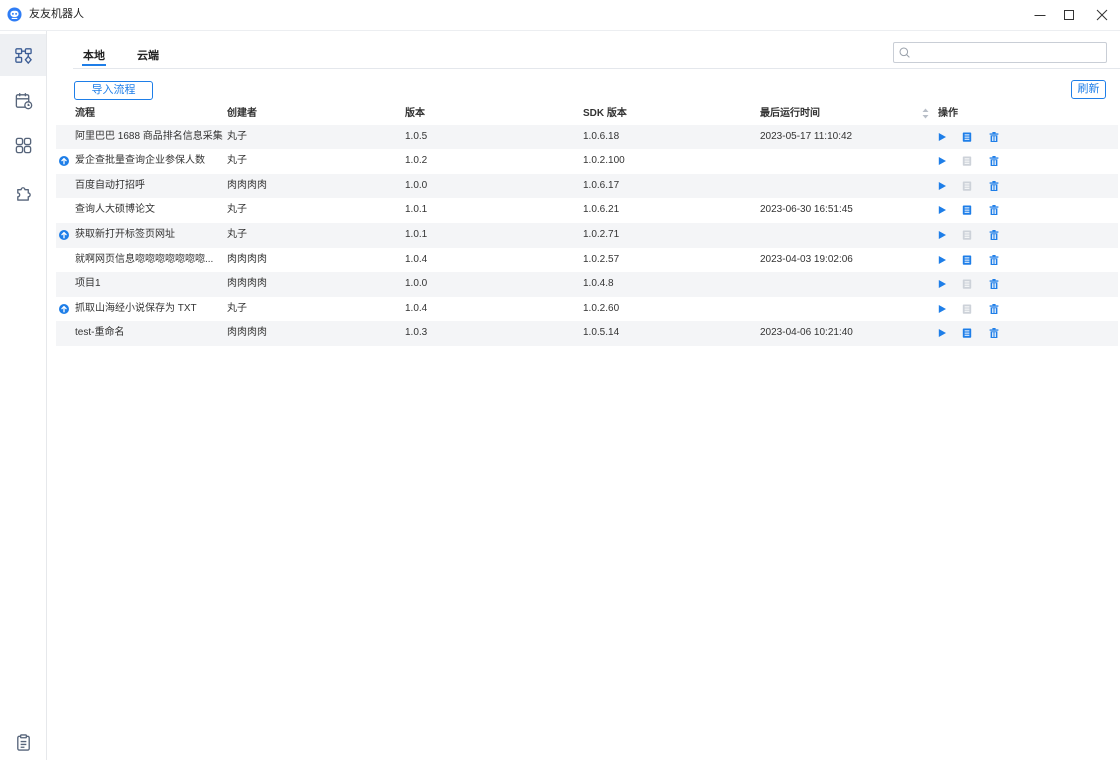 Image resolution: width=1120 pixels, height=760 pixels. I want to click on maximize-button, so click(1069, 15).